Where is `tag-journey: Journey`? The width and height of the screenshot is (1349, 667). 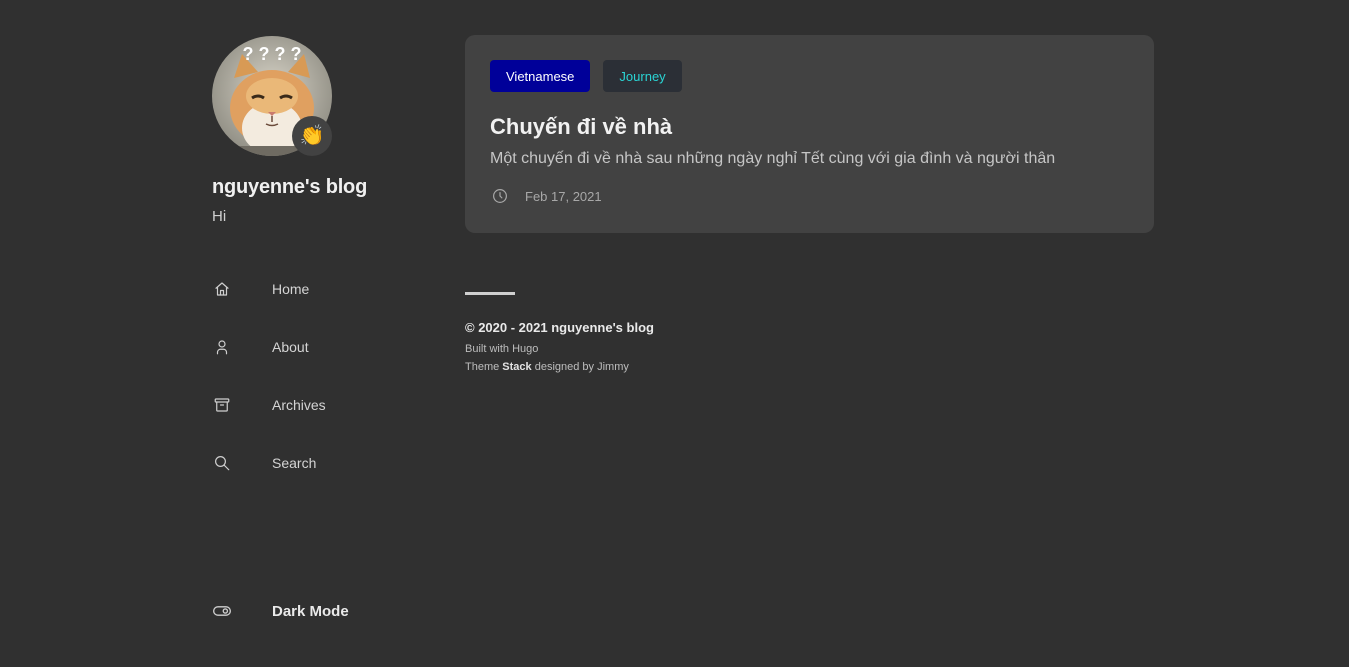
tag-journey: Journey is located at coordinates (642, 76).